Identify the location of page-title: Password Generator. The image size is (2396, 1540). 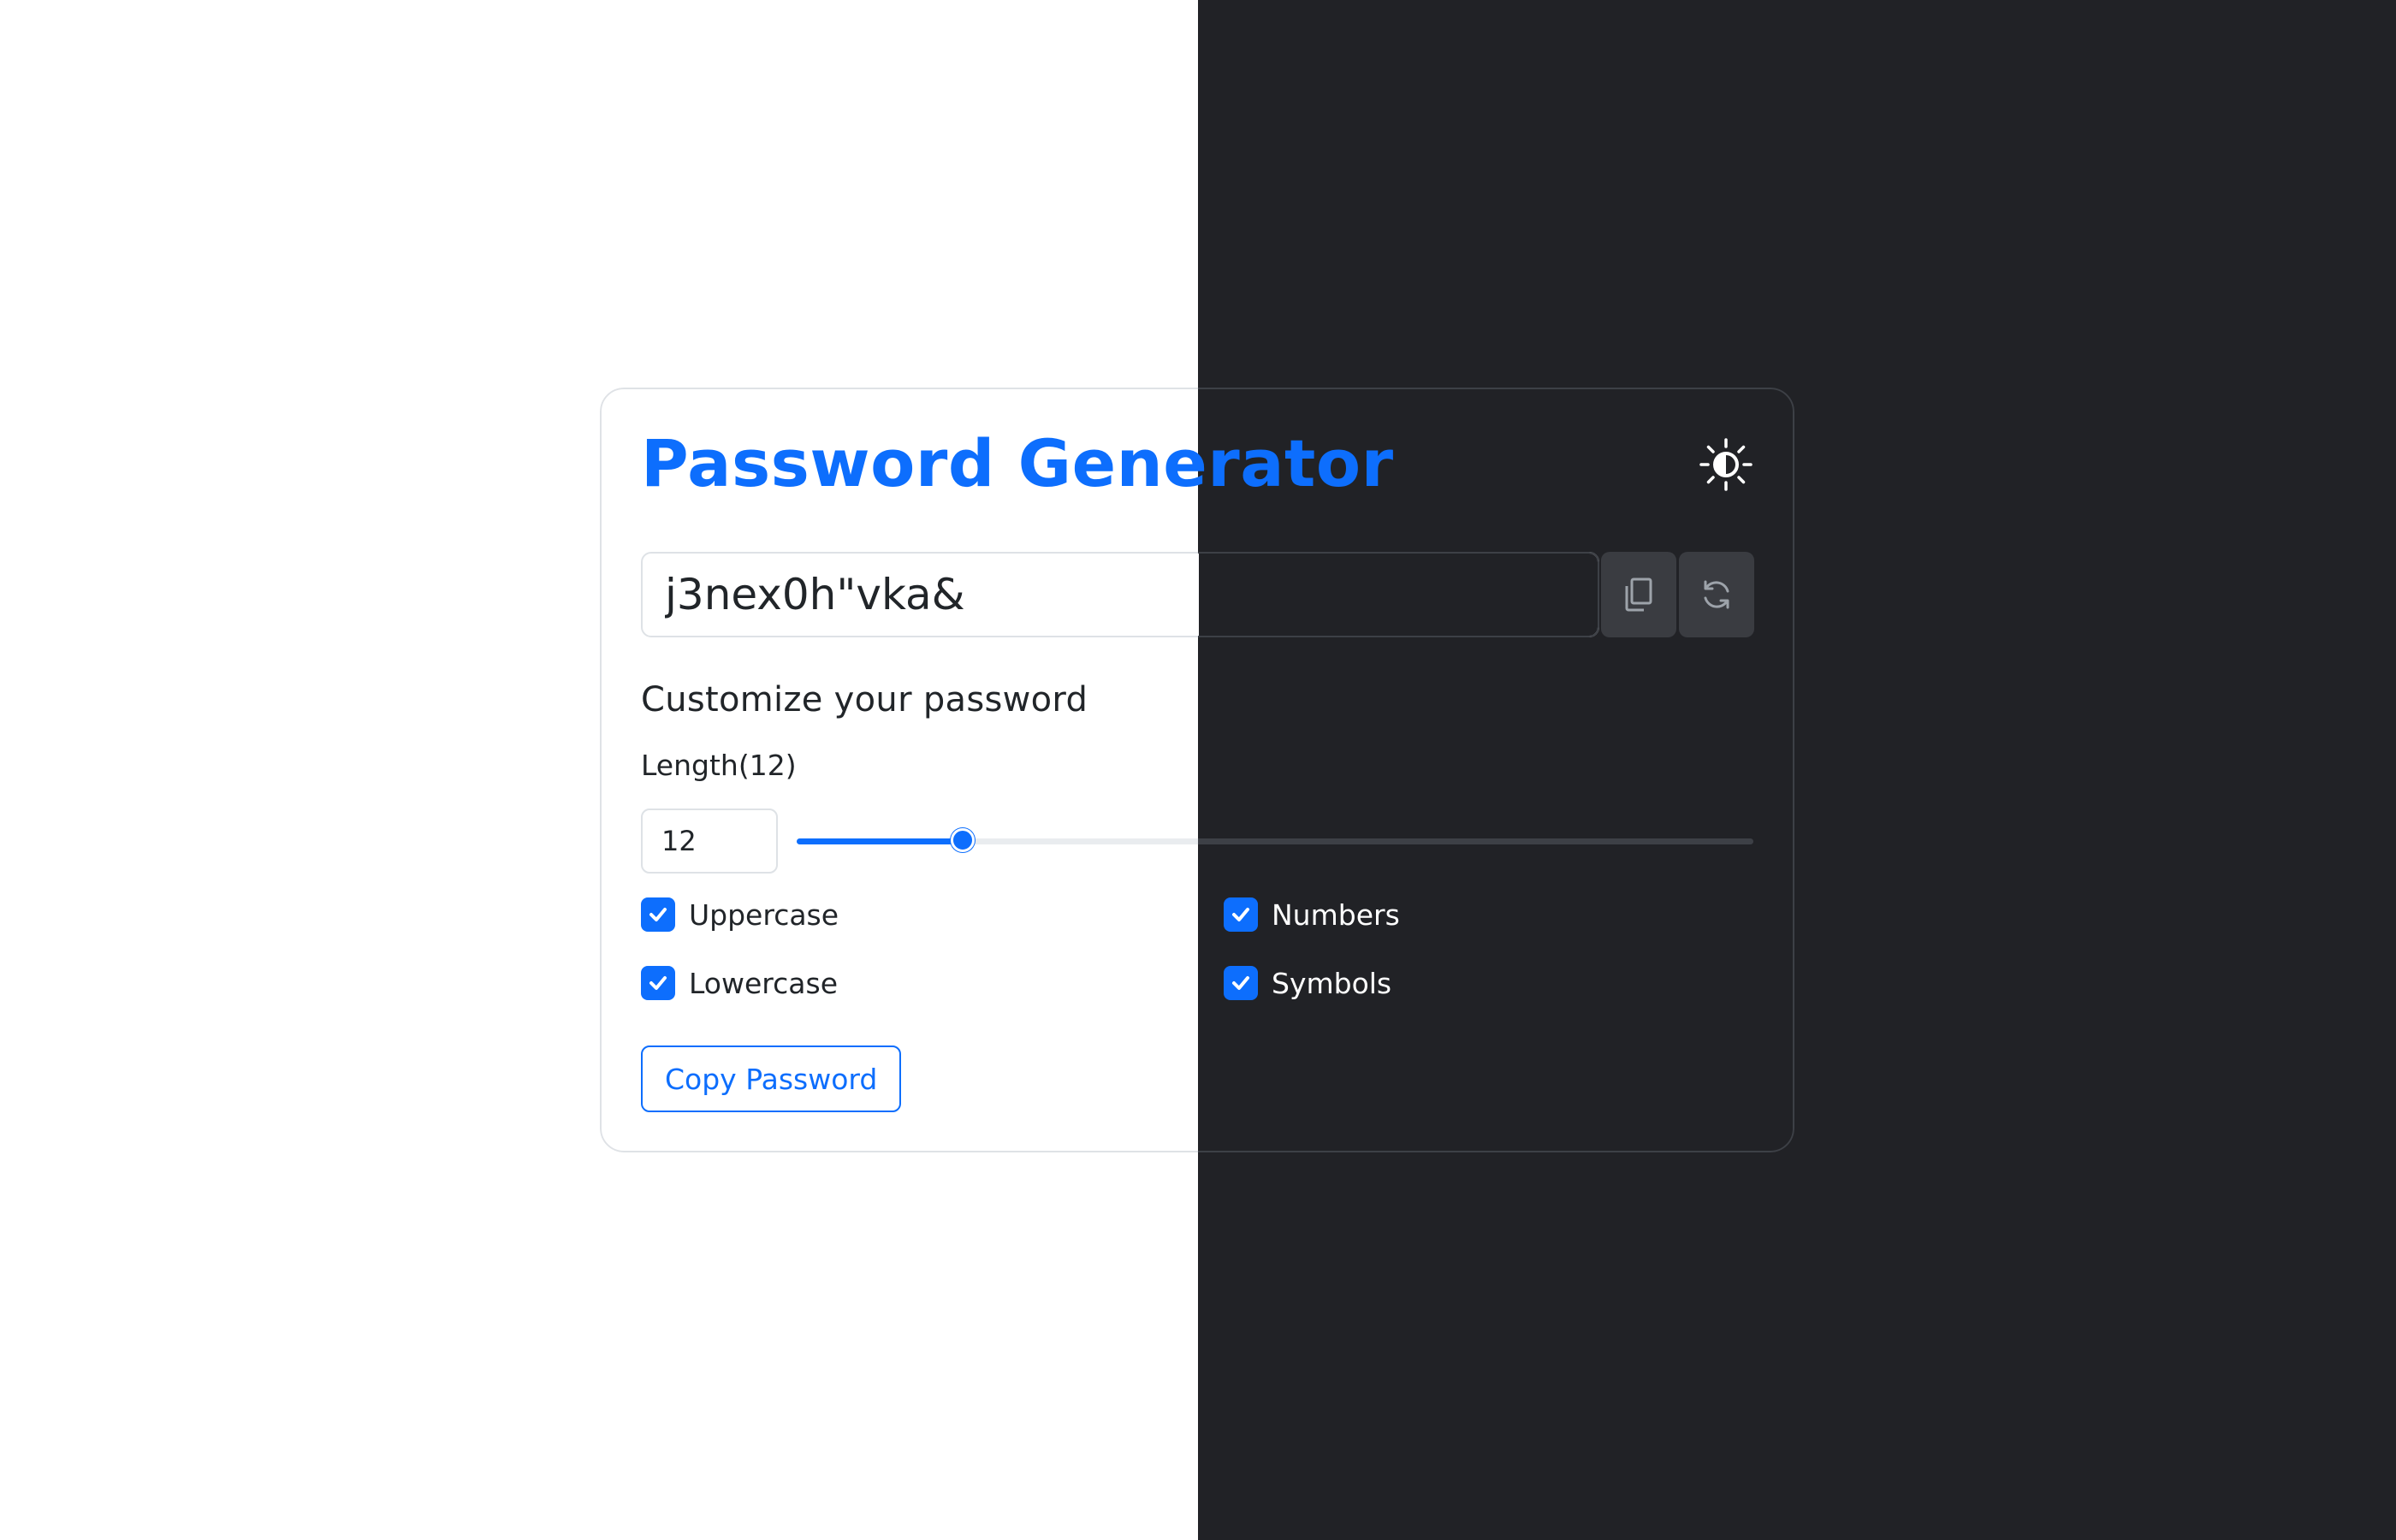
(1018, 463).